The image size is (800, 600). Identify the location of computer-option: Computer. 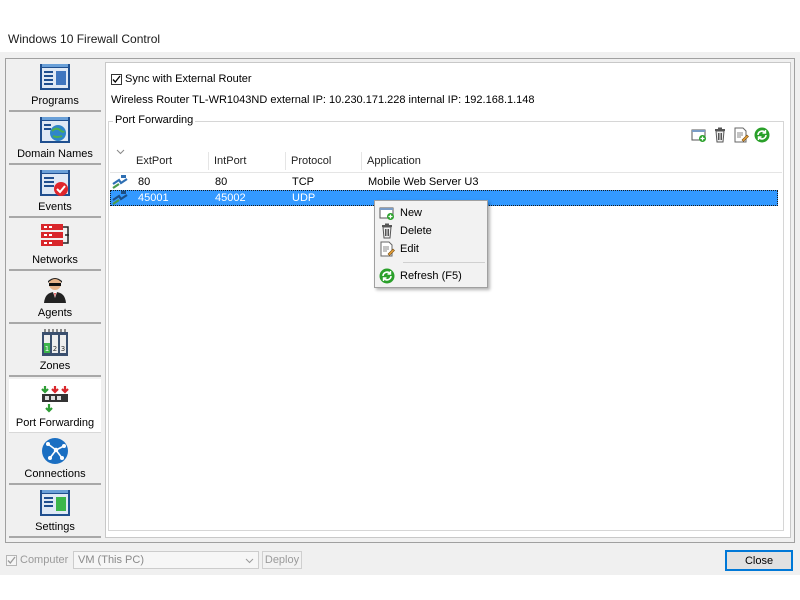
(37, 560).